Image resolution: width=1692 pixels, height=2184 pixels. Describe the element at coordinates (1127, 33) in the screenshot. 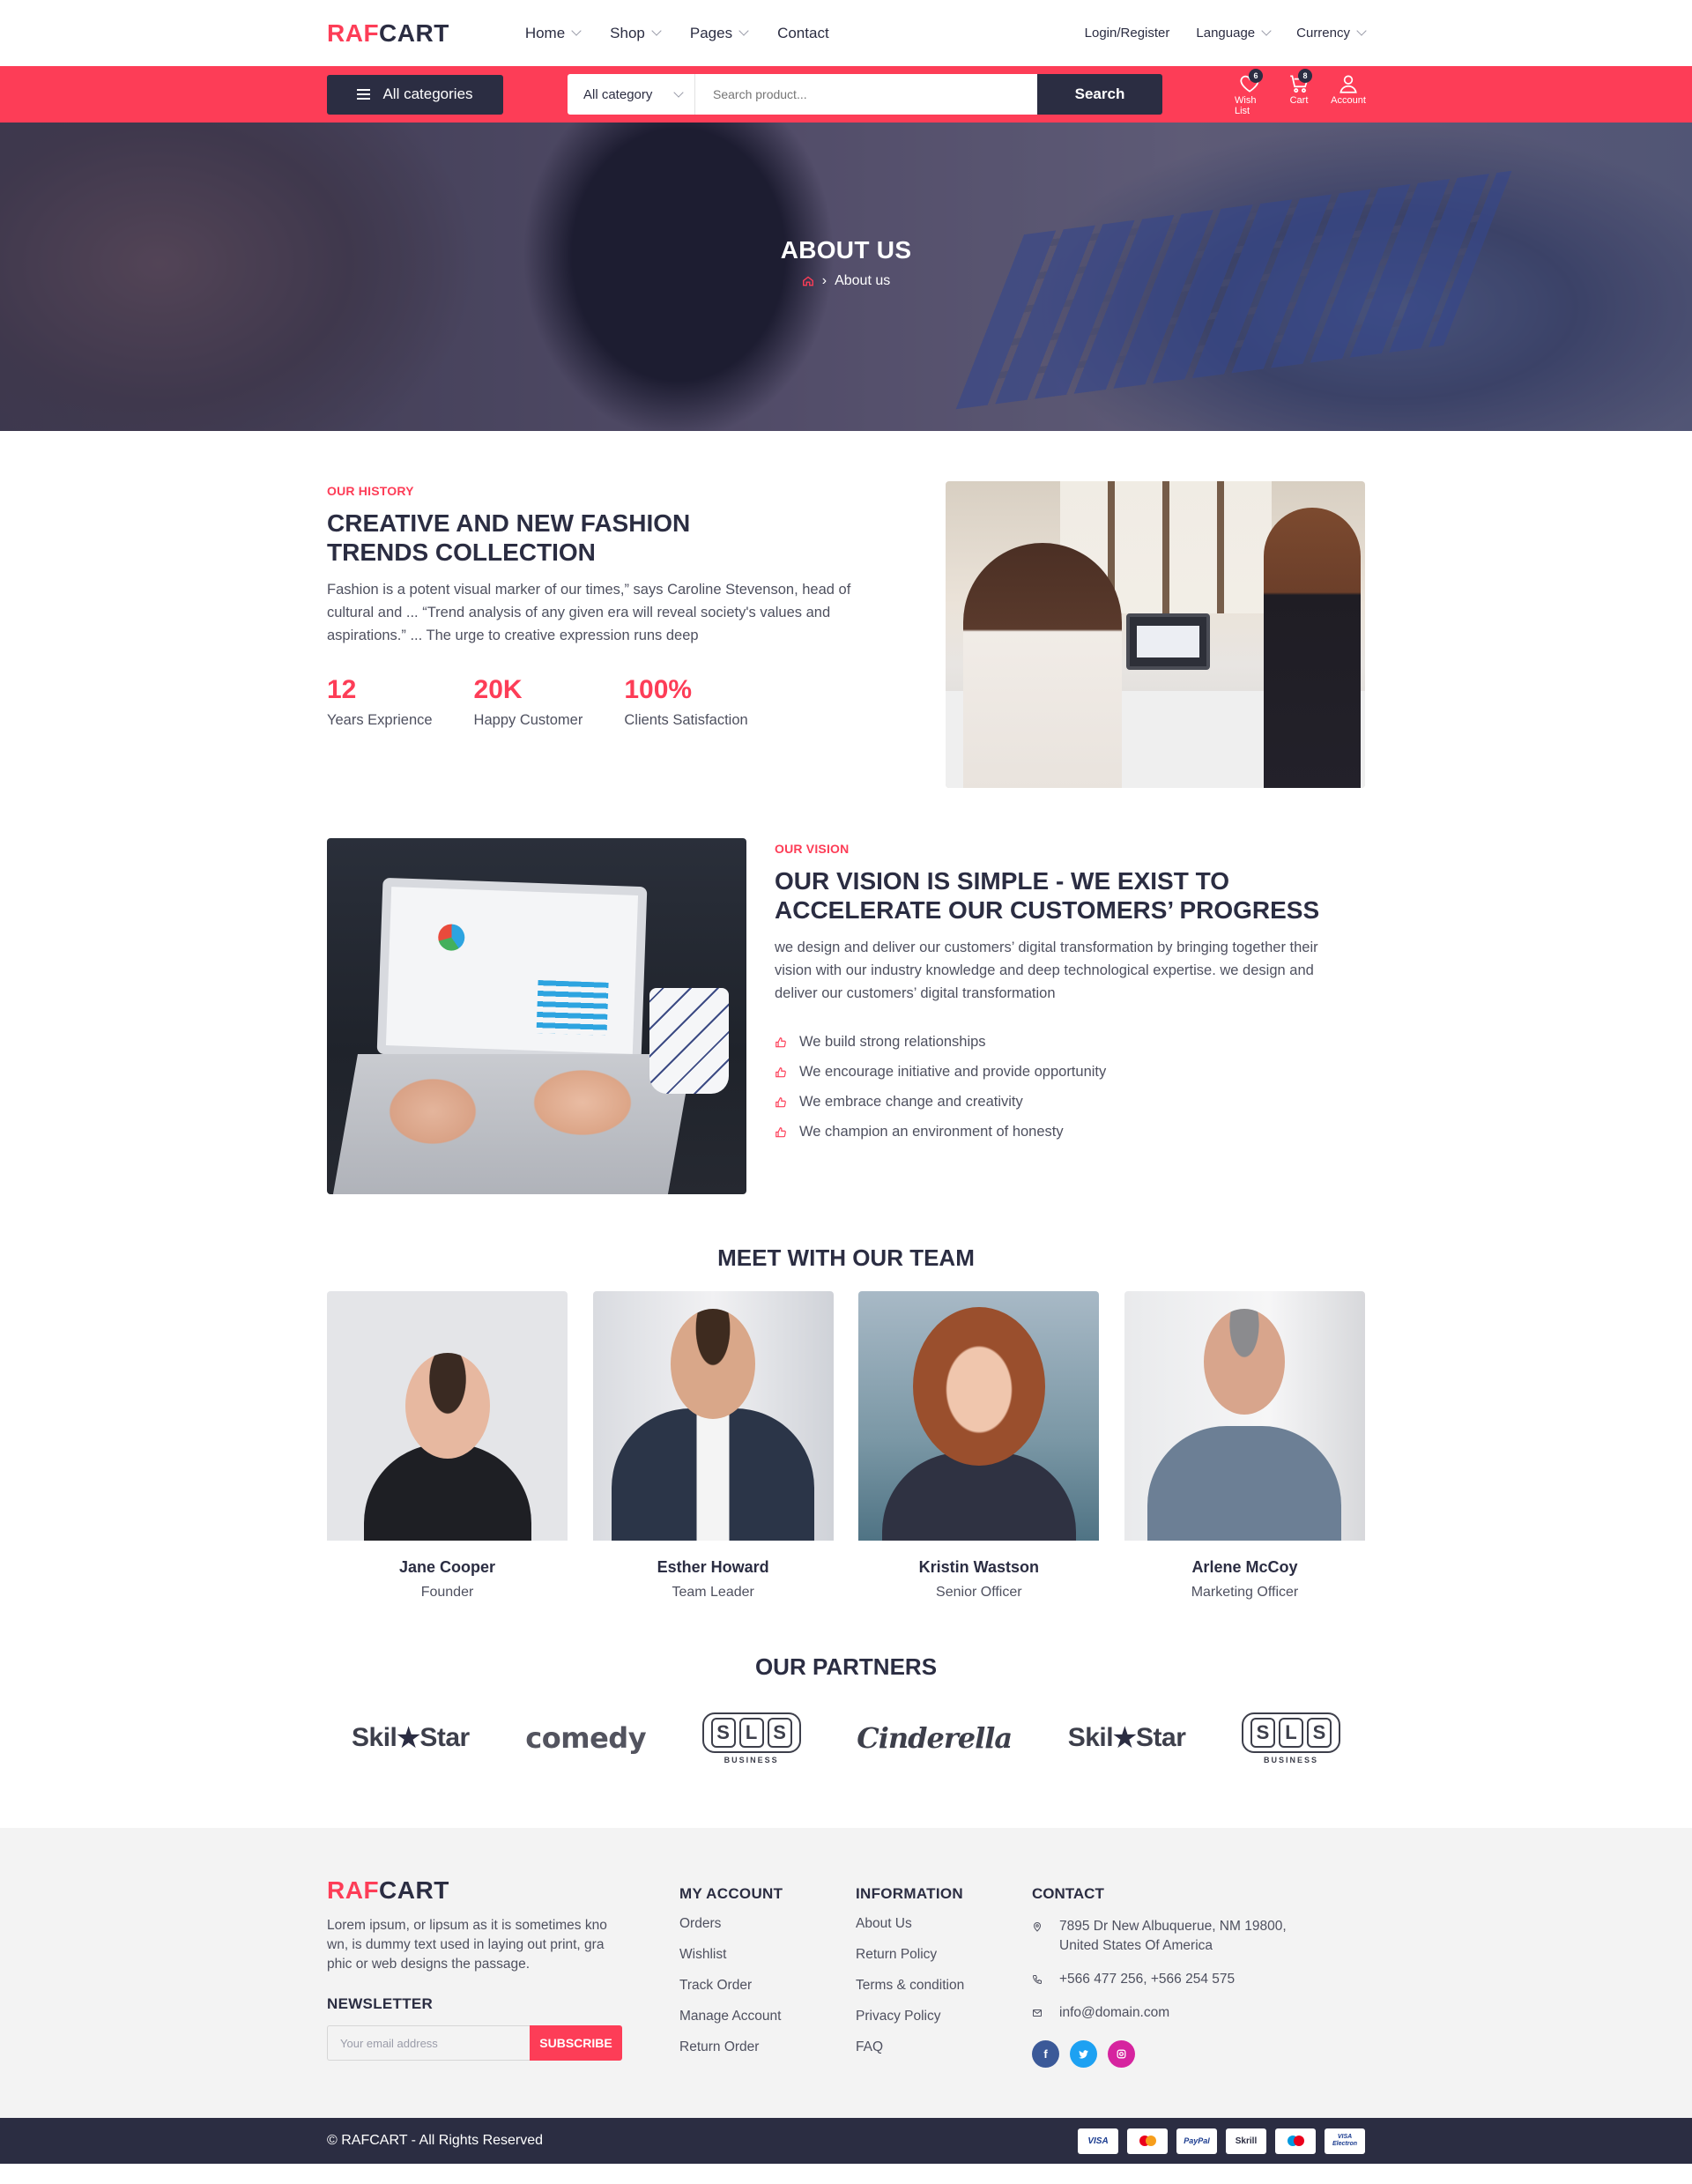

I see `login-register-link: Login/Register` at that location.